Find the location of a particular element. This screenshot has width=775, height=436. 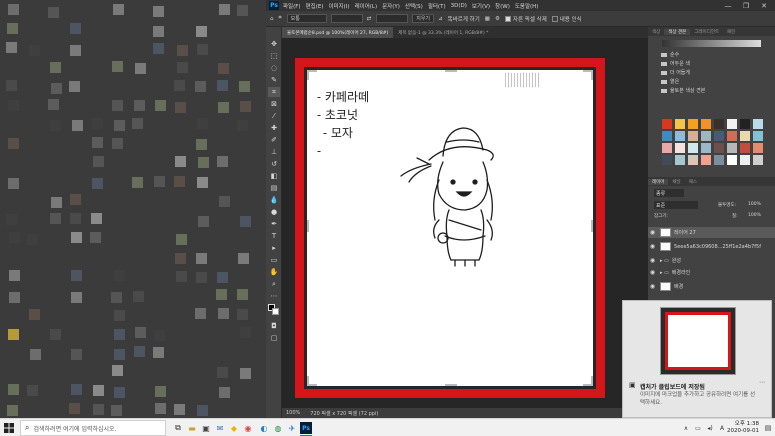

healing-tool-icon: ✚ is located at coordinates (274, 128).